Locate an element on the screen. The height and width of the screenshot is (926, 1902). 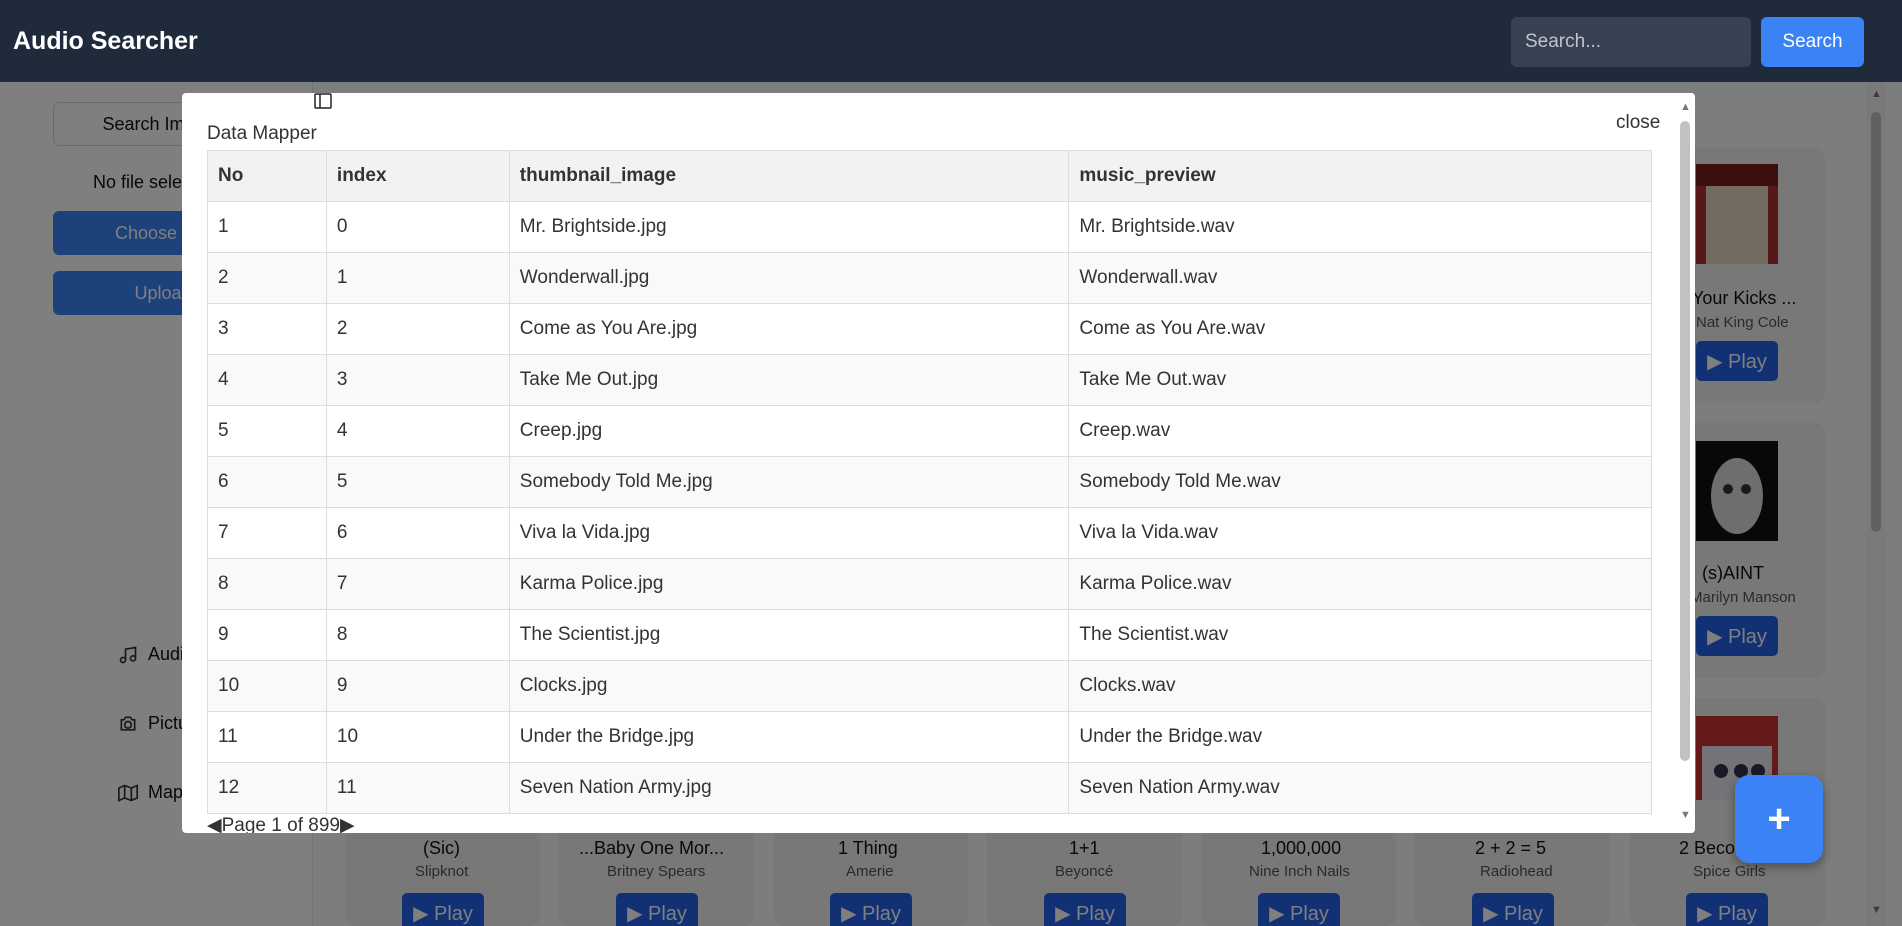
next-page-button: ▶ is located at coordinates (347, 824).